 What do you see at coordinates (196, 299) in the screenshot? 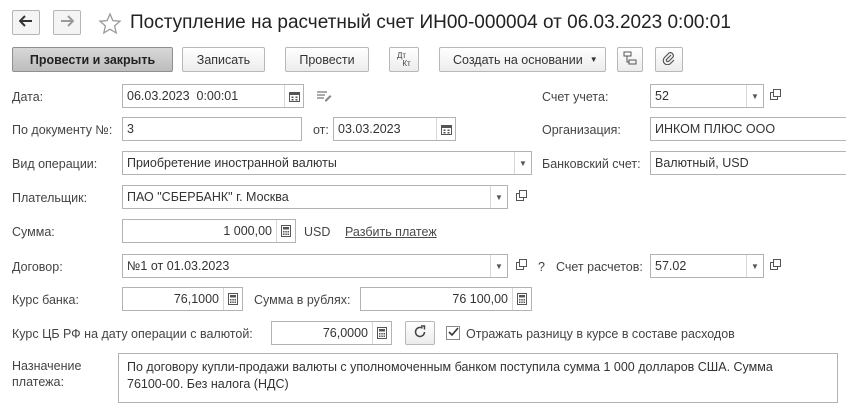
I see `bank-rate-value: 76,1000` at bounding box center [196, 299].